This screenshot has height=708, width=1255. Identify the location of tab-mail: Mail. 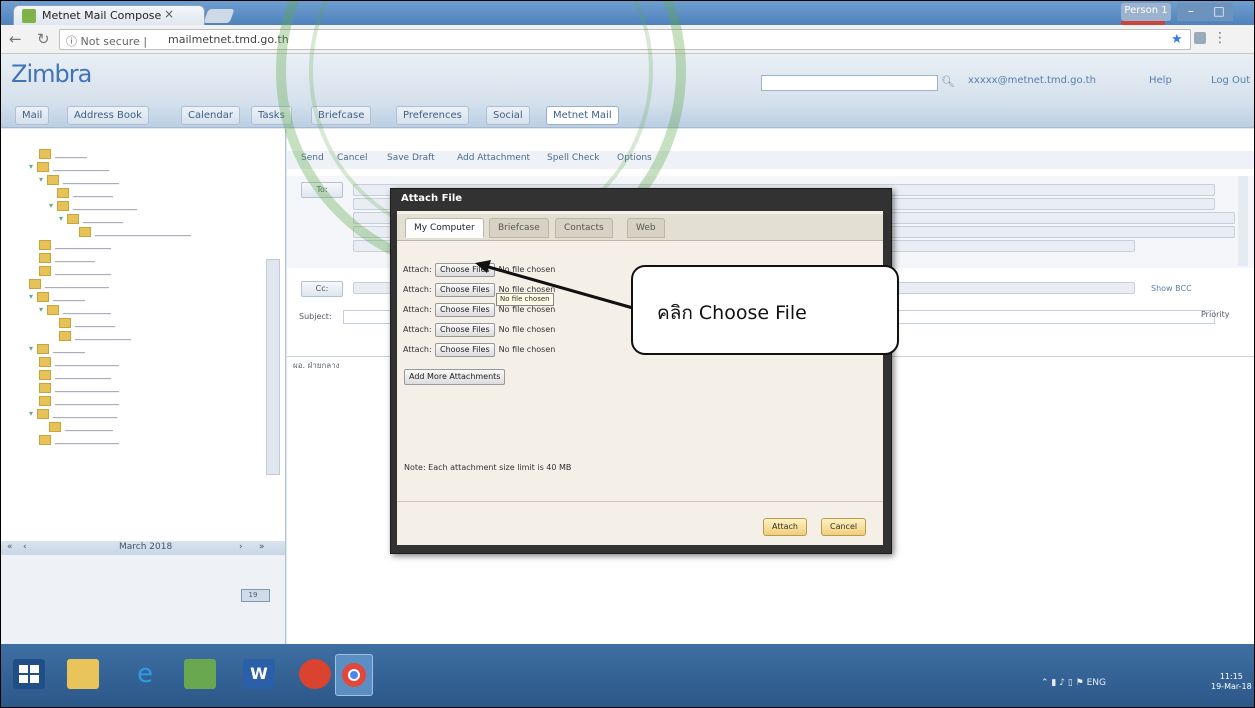
(32, 115).